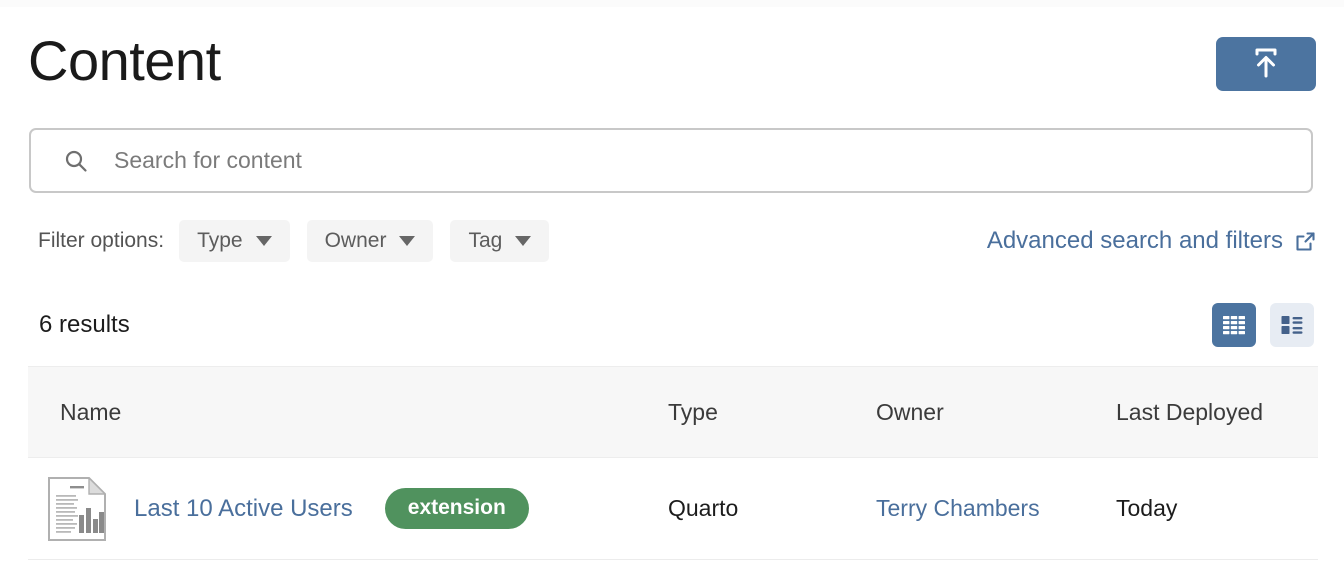  I want to click on filter-owner-label: Owner, so click(355, 240).